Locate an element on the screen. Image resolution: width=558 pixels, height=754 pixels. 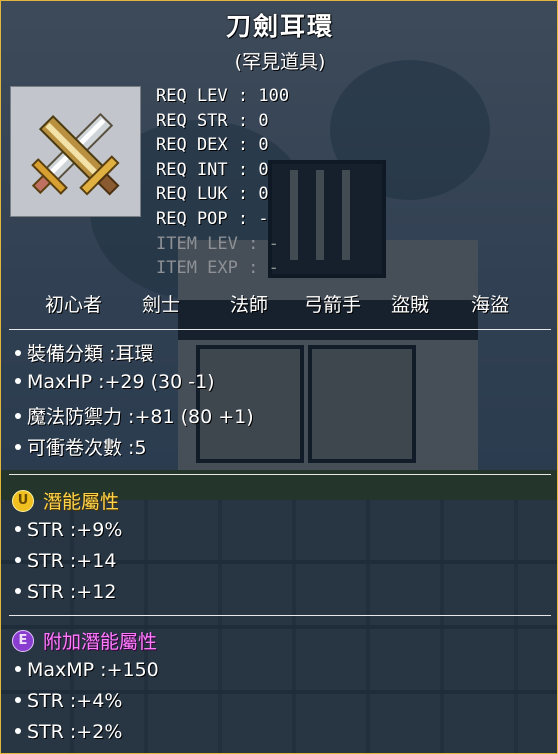
requirement-row: REQ LUK : 0 is located at coordinates (222, 194).